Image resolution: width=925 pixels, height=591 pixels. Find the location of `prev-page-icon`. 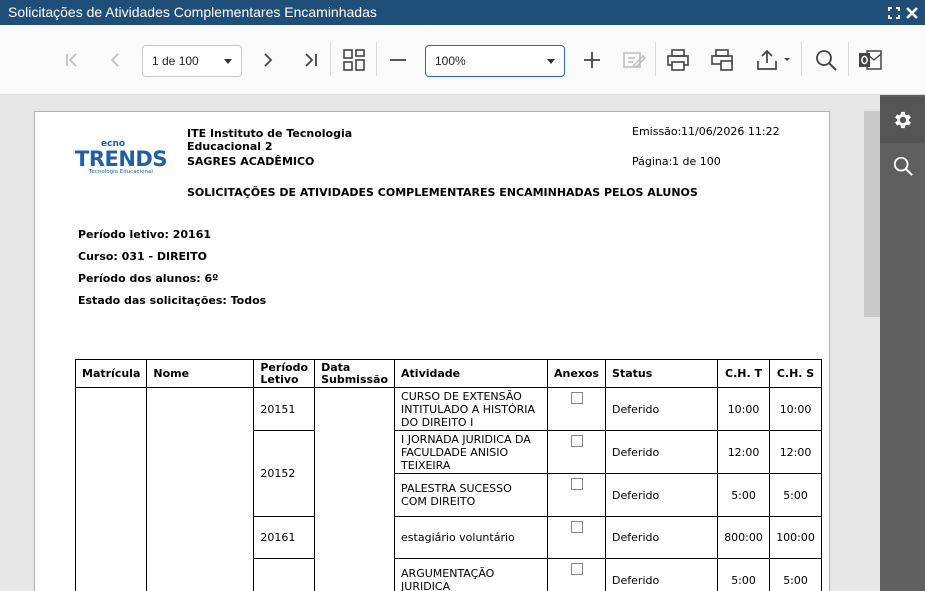

prev-page-icon is located at coordinates (114, 60).